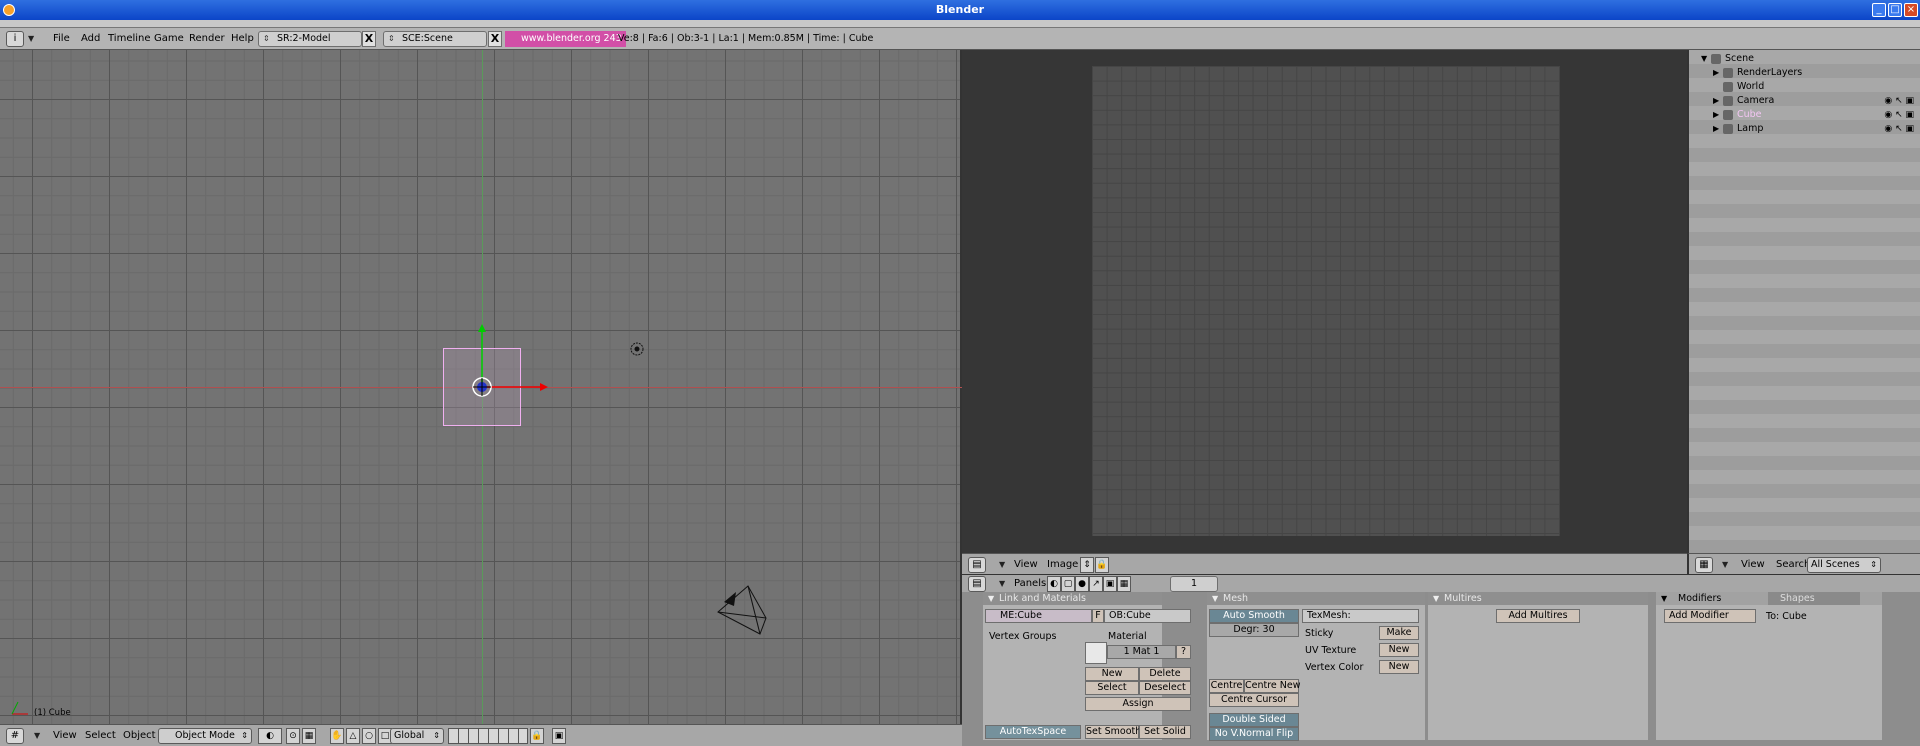  What do you see at coordinates (61, 38) in the screenshot?
I see `menu-file: File` at bounding box center [61, 38].